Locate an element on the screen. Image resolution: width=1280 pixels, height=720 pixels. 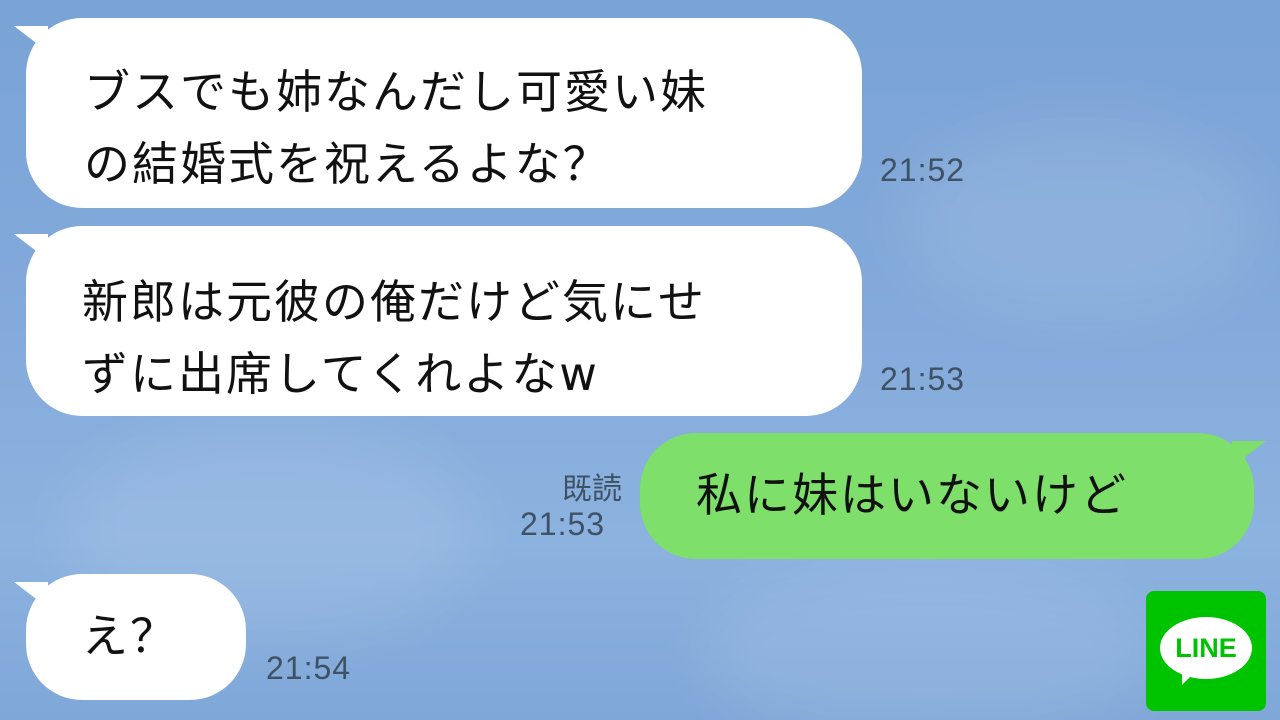
message-text-line: 新郎は元彼の俺だけど気にせ is located at coordinates (394, 302).